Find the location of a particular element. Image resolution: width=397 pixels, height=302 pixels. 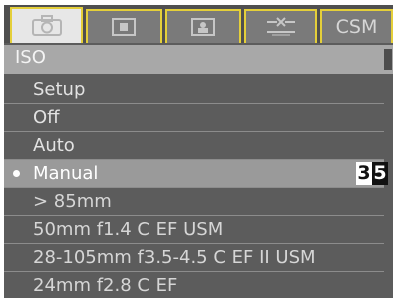

custom-function-icon is located at coordinates (281, 27).